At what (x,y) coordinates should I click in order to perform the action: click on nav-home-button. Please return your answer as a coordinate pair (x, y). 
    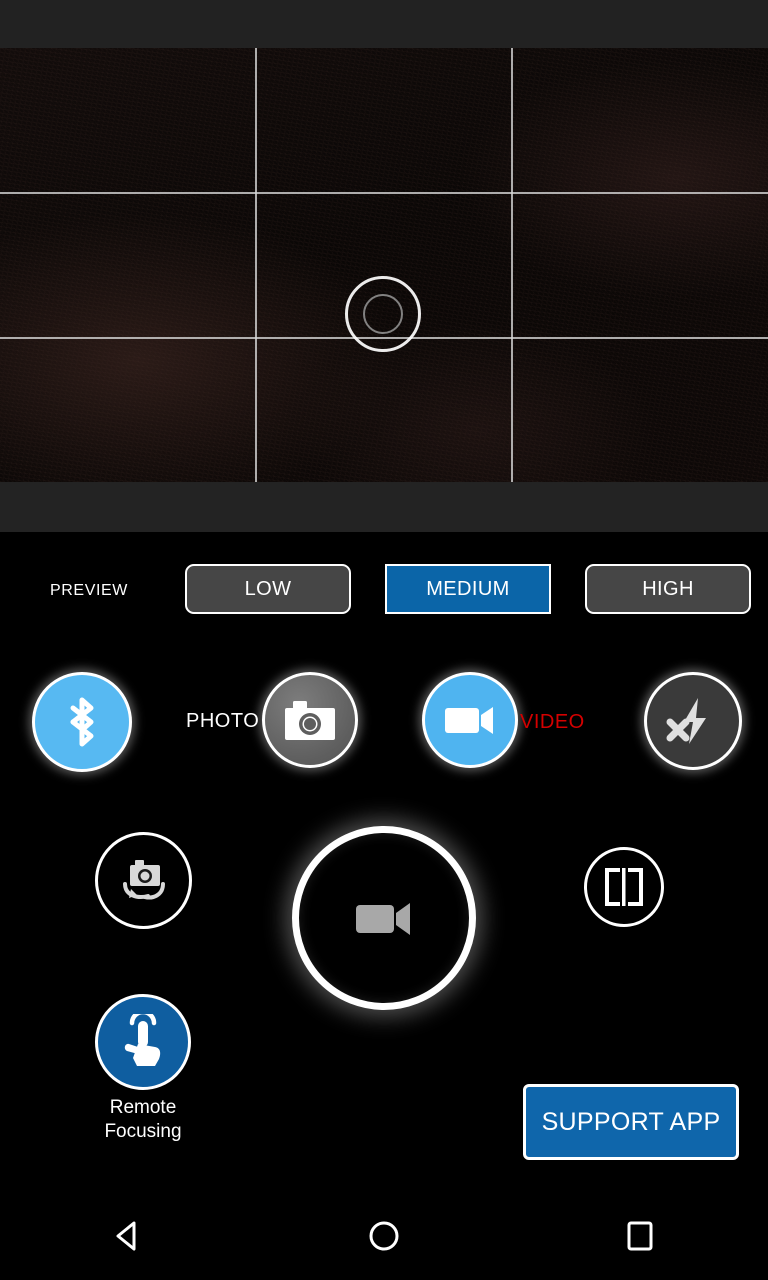
    Looking at the image, I should click on (384, 1236).